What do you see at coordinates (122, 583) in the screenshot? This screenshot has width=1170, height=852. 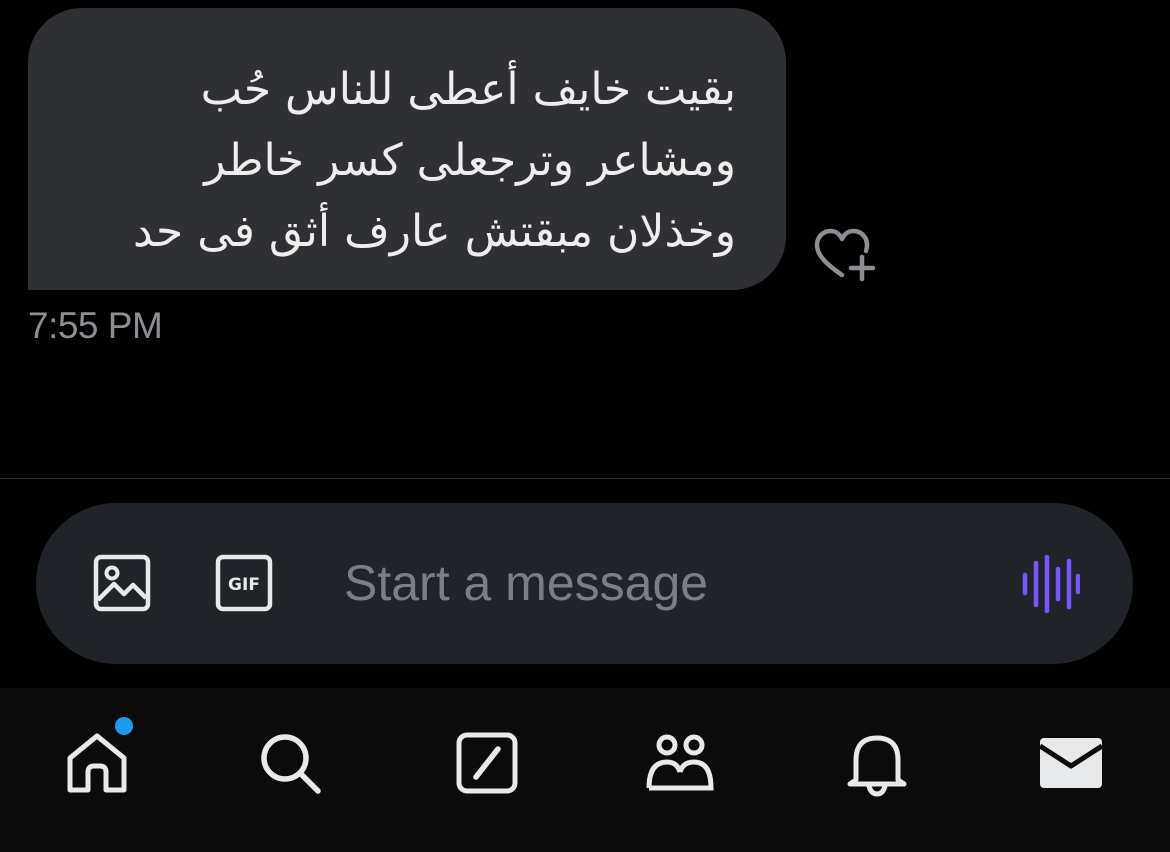 I see `image-icon` at bounding box center [122, 583].